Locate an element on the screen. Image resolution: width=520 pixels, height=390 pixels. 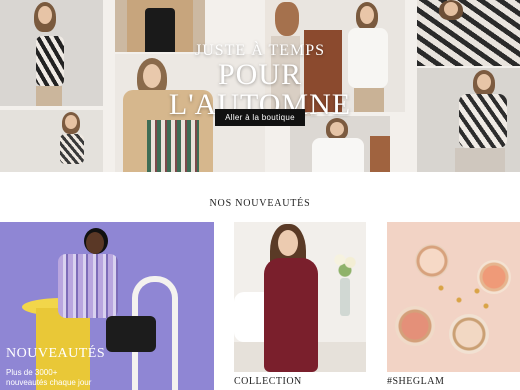
card-title-new: NOUVEAUTÉS is located at coordinates (56, 353).